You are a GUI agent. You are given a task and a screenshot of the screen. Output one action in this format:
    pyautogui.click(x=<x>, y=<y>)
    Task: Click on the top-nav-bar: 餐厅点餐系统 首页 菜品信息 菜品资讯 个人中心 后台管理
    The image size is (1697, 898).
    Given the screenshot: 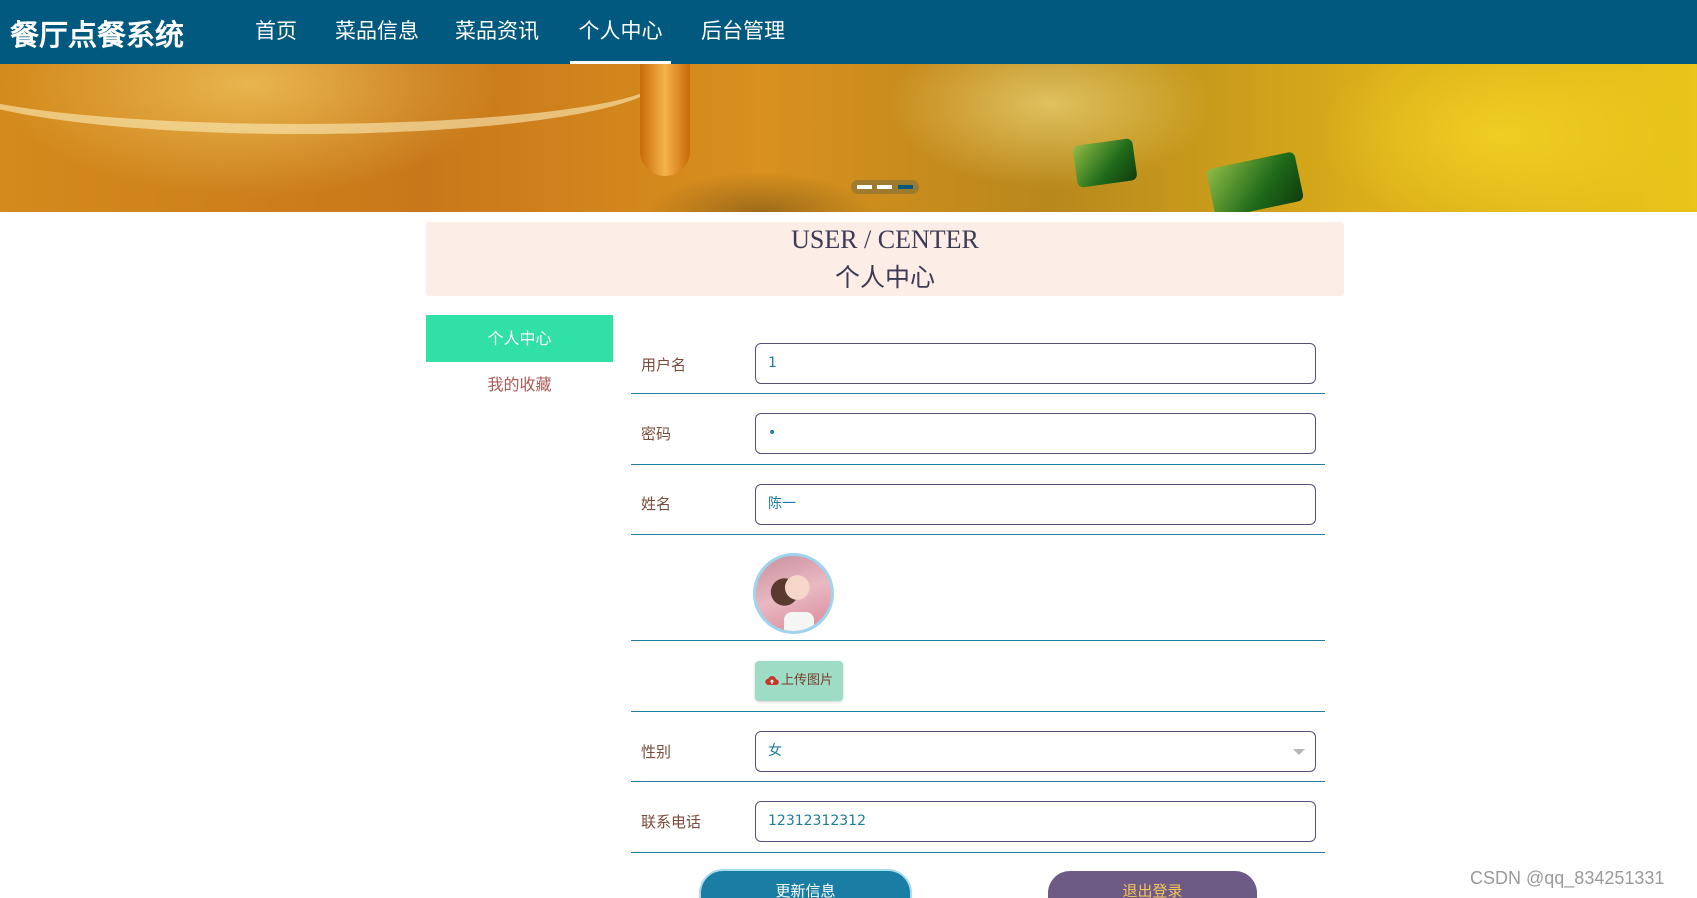 What is the action you would take?
    pyautogui.click(x=848, y=32)
    